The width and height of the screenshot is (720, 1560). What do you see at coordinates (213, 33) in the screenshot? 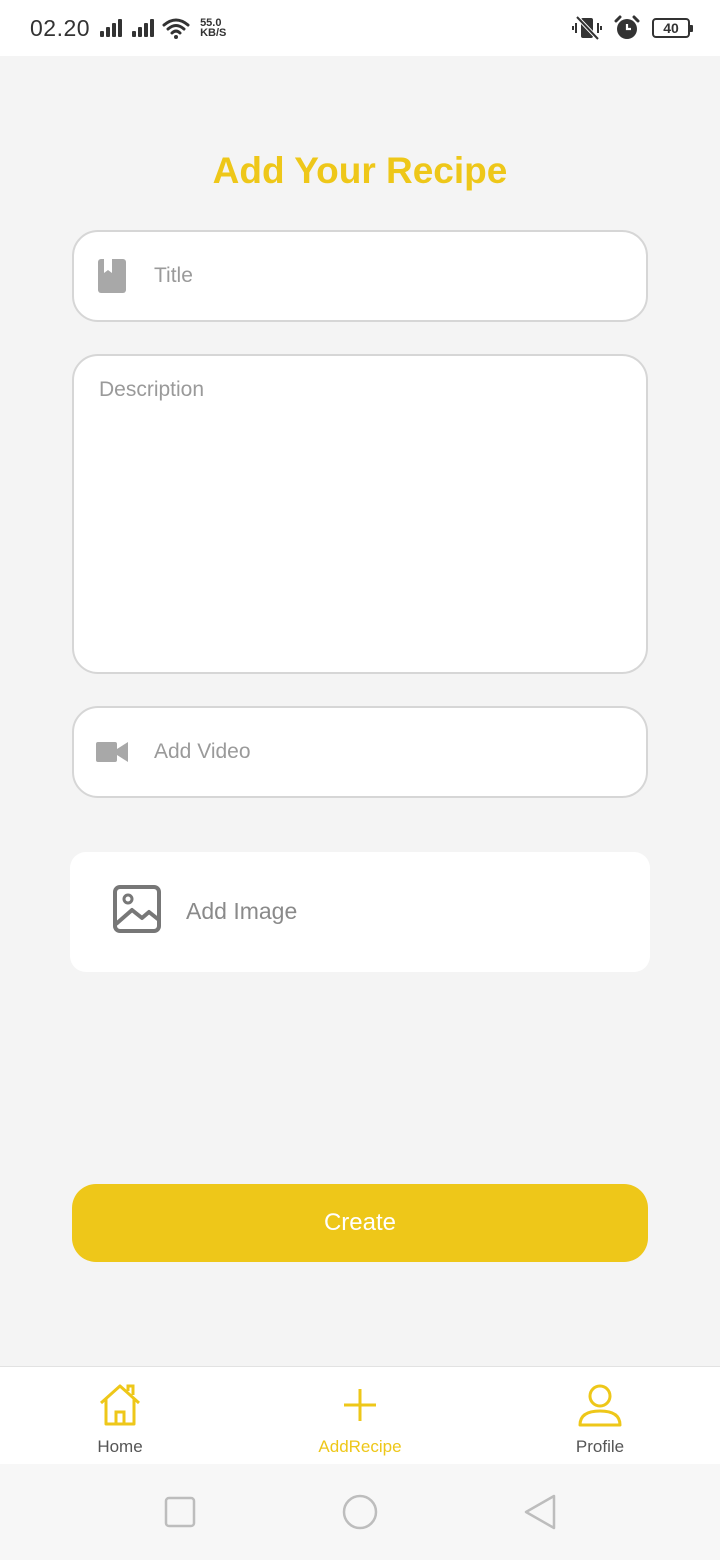
I see `speed-unit: KB/S` at bounding box center [213, 33].